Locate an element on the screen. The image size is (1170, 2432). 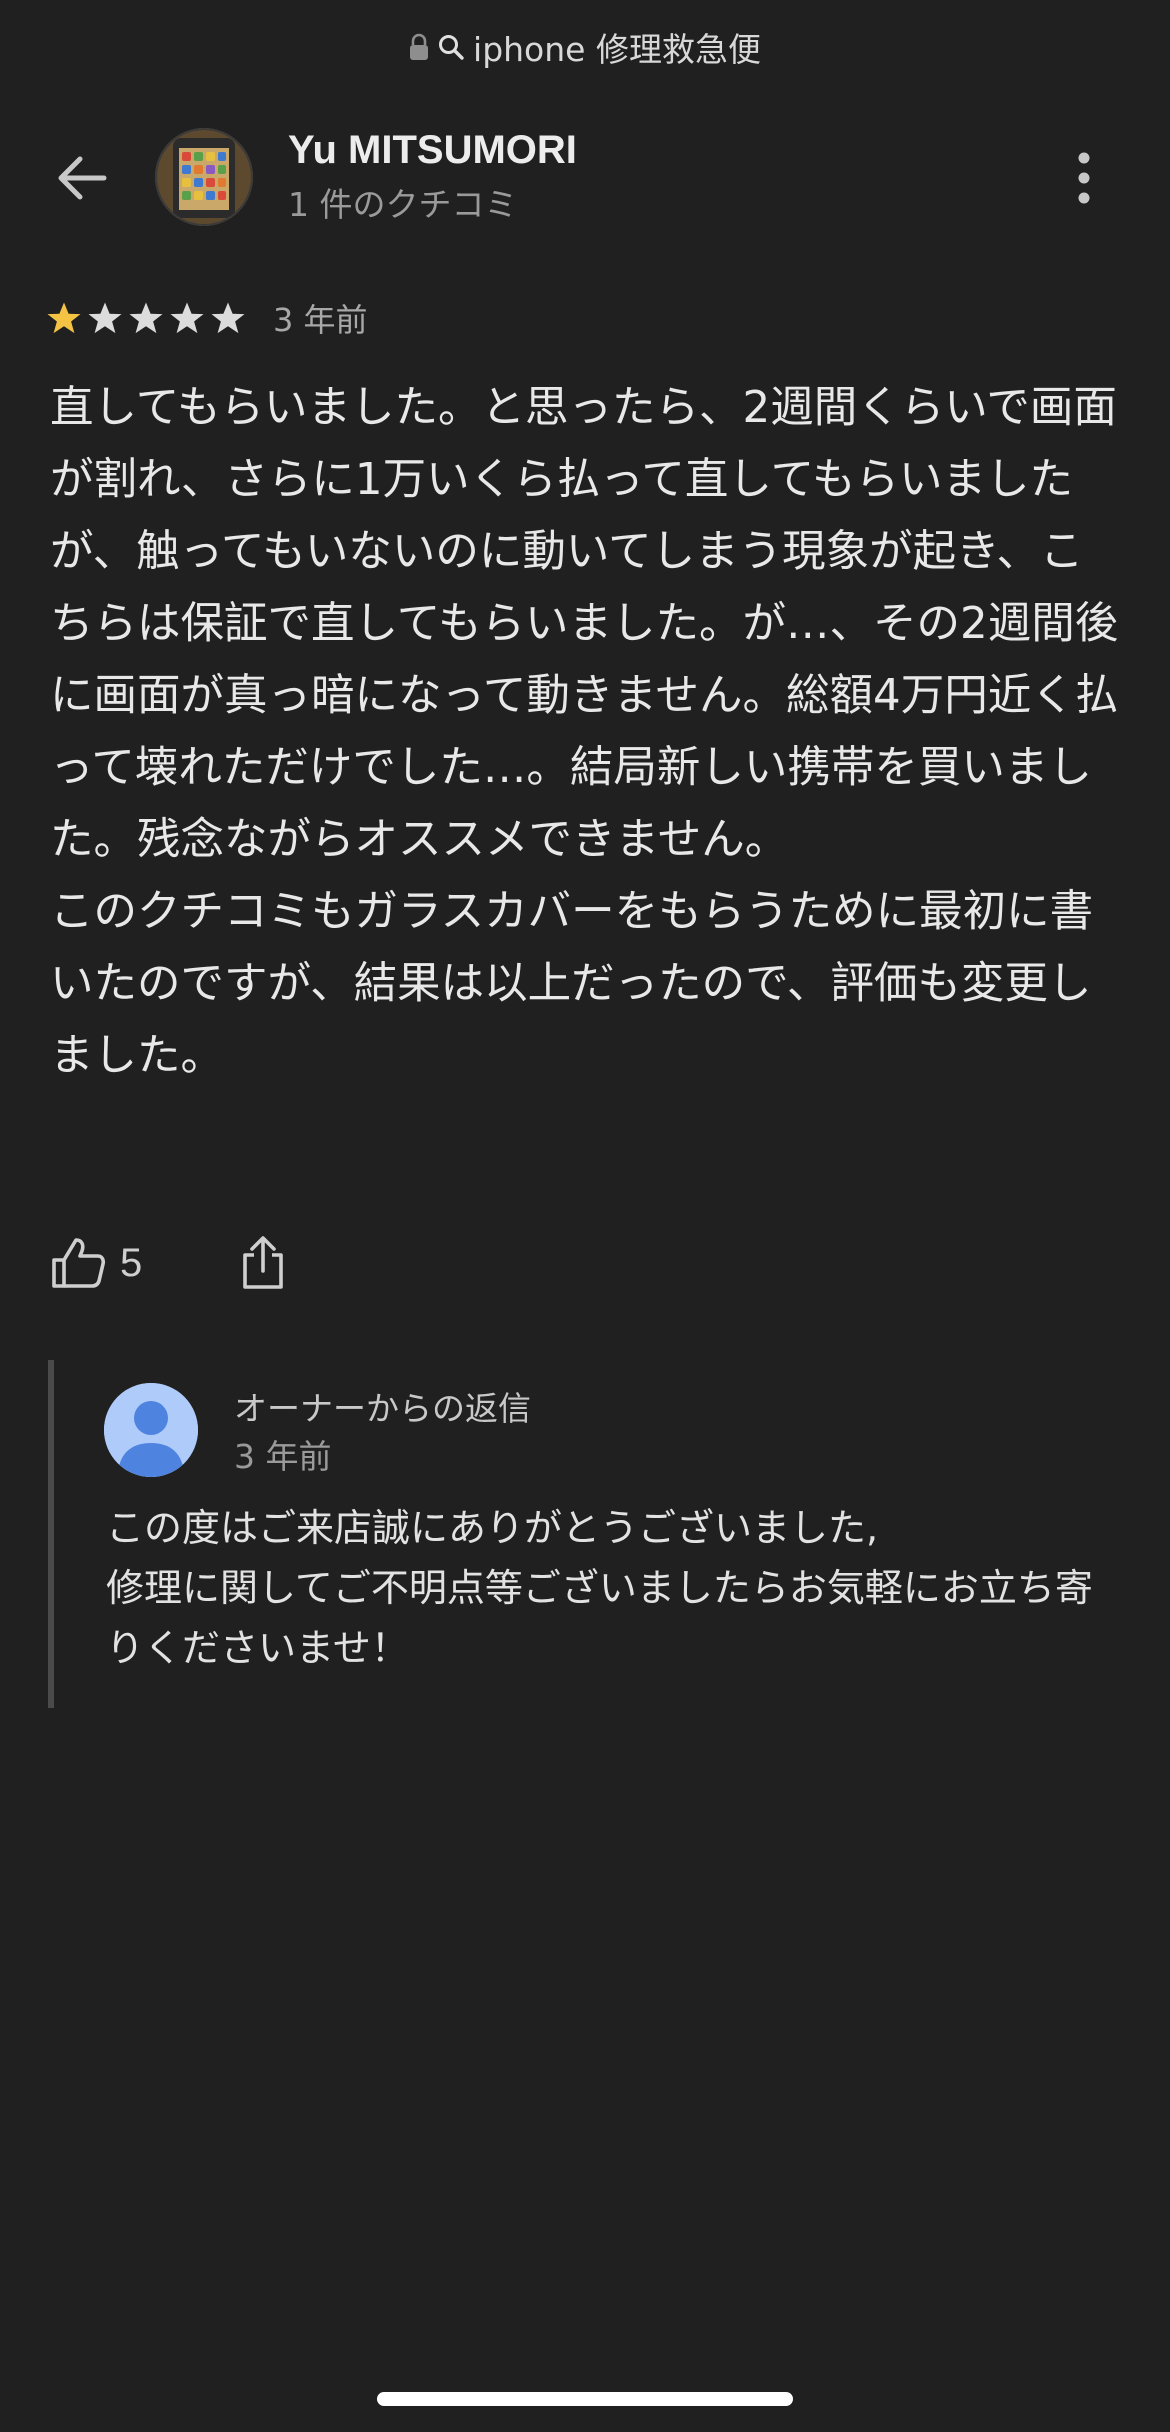
like-count: 5 is located at coordinates (131, 1262).